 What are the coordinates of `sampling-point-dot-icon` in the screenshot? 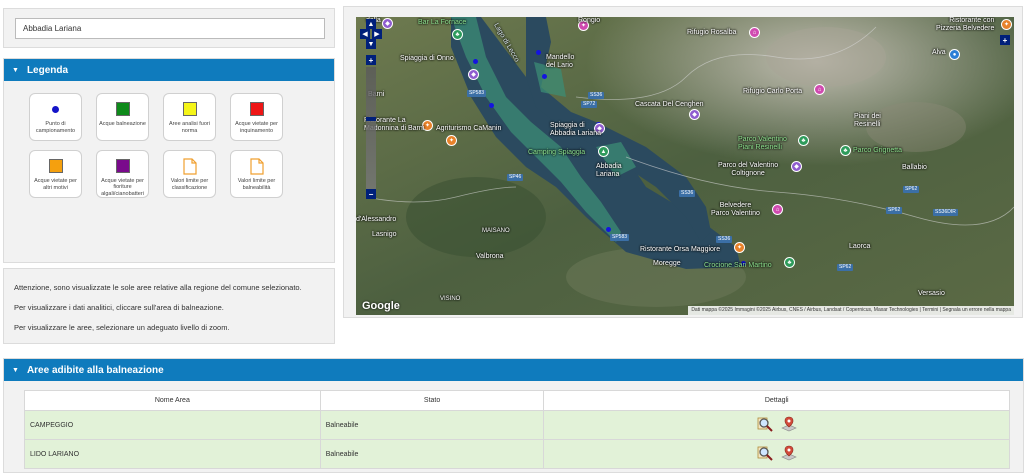 It's located at (55, 109).